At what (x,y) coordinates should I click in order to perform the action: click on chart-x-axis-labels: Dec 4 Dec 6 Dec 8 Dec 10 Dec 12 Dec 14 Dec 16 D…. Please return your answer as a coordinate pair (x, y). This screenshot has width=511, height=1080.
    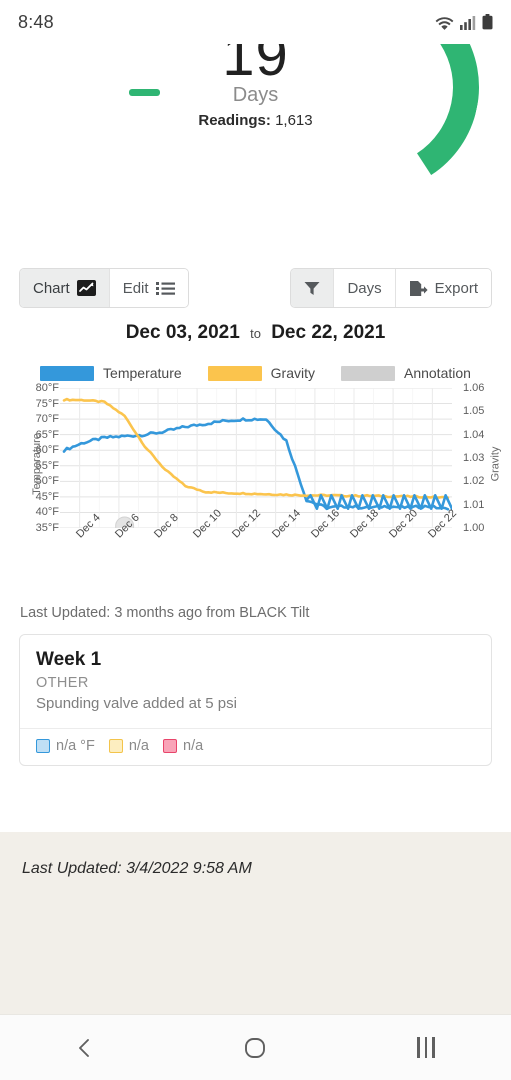
    Looking at the image, I should click on (260, 544).